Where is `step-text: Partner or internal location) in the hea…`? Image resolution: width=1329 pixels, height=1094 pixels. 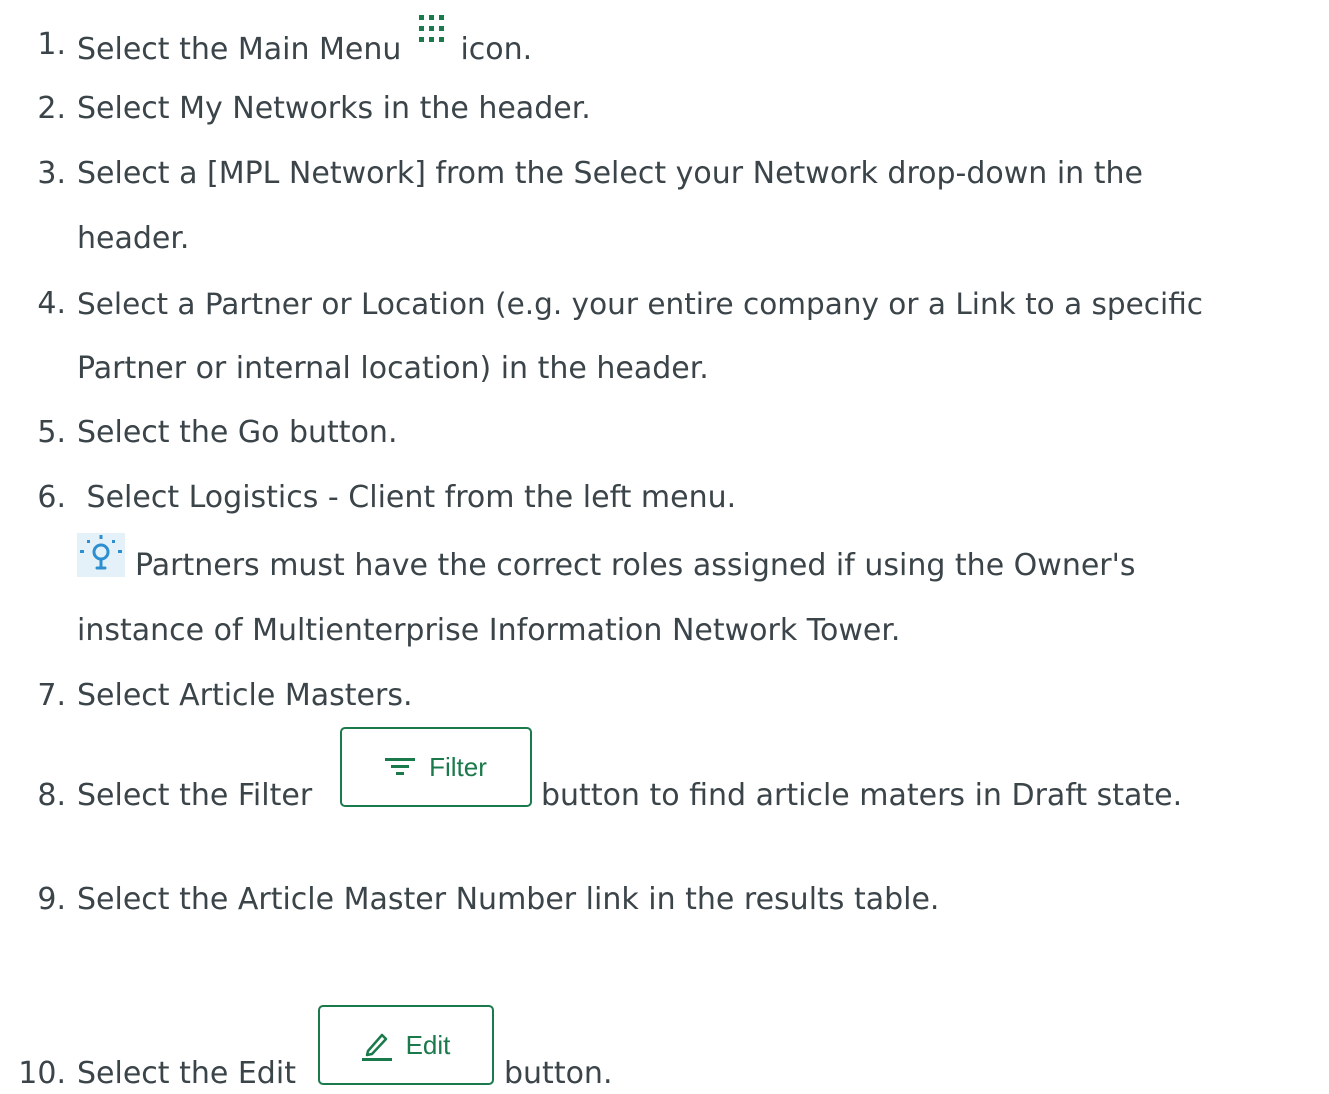
step-text: Partner or internal location) in the hea… is located at coordinates (393, 368).